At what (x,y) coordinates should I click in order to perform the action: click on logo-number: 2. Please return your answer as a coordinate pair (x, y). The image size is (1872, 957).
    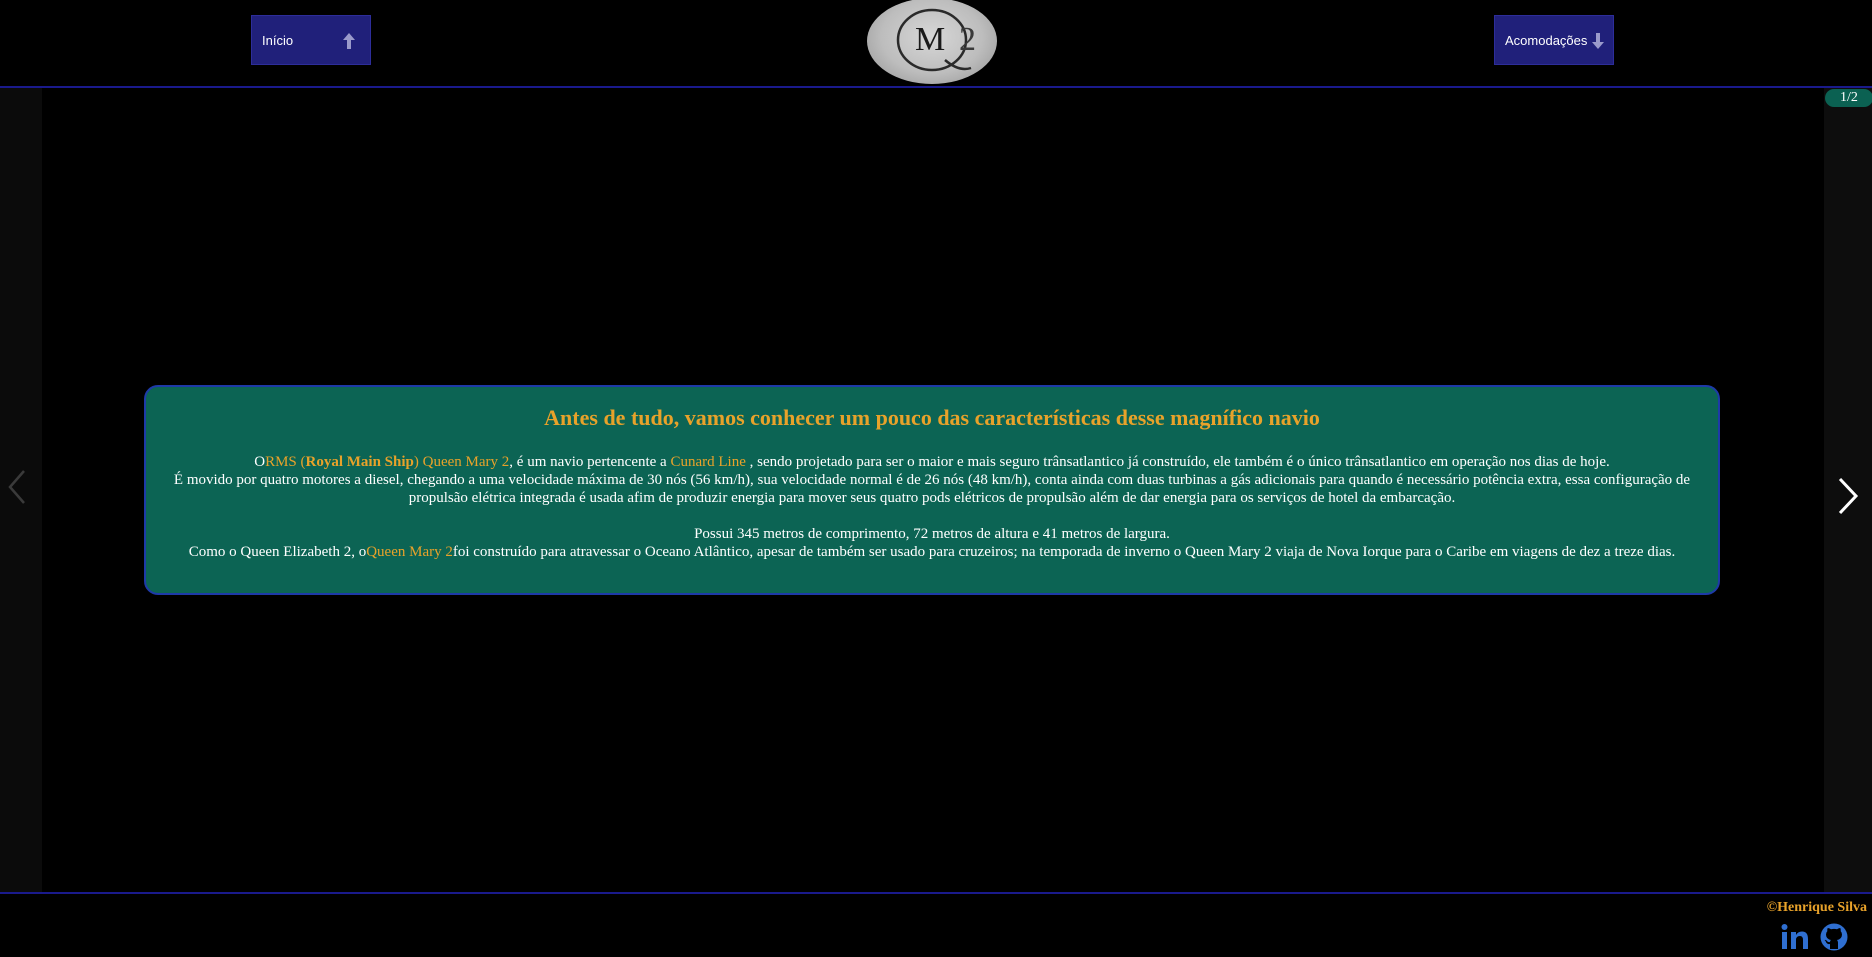
    Looking at the image, I should click on (967, 39).